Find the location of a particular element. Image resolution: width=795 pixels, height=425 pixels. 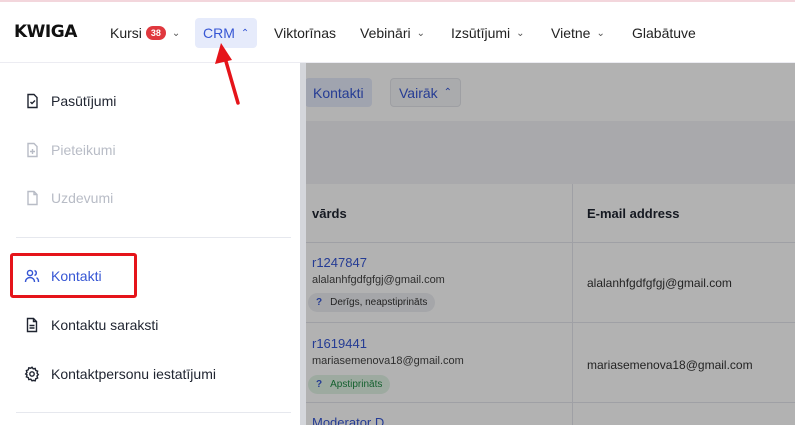

nav-item-label: Vebināri is located at coordinates (385, 33).